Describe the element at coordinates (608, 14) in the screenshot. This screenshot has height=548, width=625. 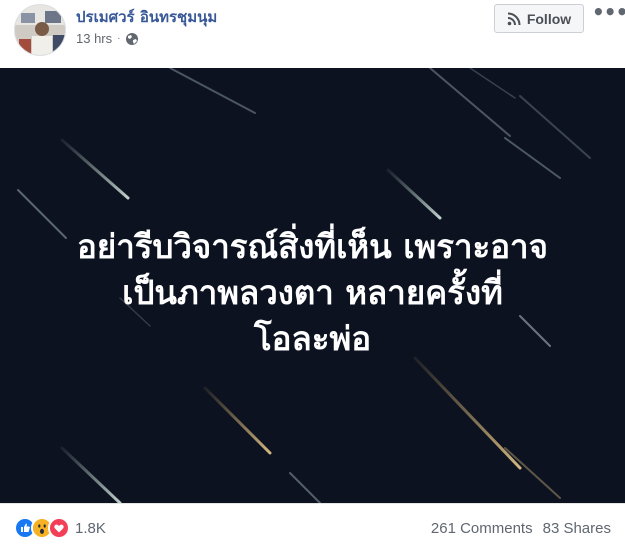
I see `more-options-icon: •••` at that location.